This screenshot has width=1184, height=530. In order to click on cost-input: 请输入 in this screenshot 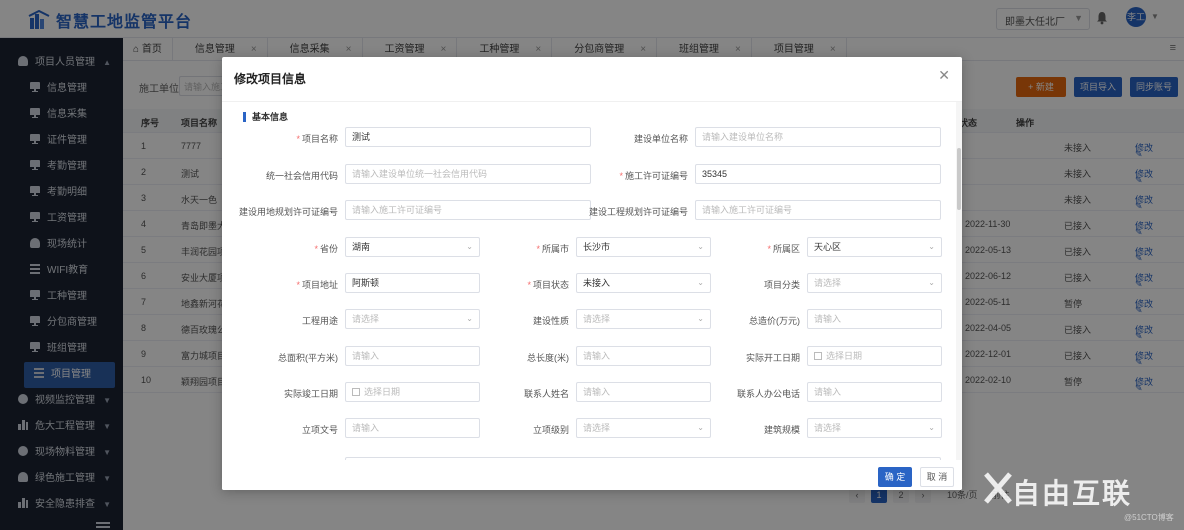, I will do `click(874, 319)`.